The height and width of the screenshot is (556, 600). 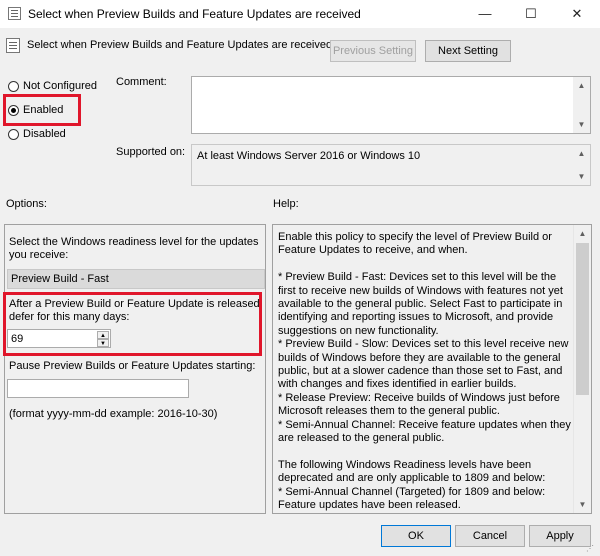 I want to click on comment-label: Comment:, so click(x=141, y=82).